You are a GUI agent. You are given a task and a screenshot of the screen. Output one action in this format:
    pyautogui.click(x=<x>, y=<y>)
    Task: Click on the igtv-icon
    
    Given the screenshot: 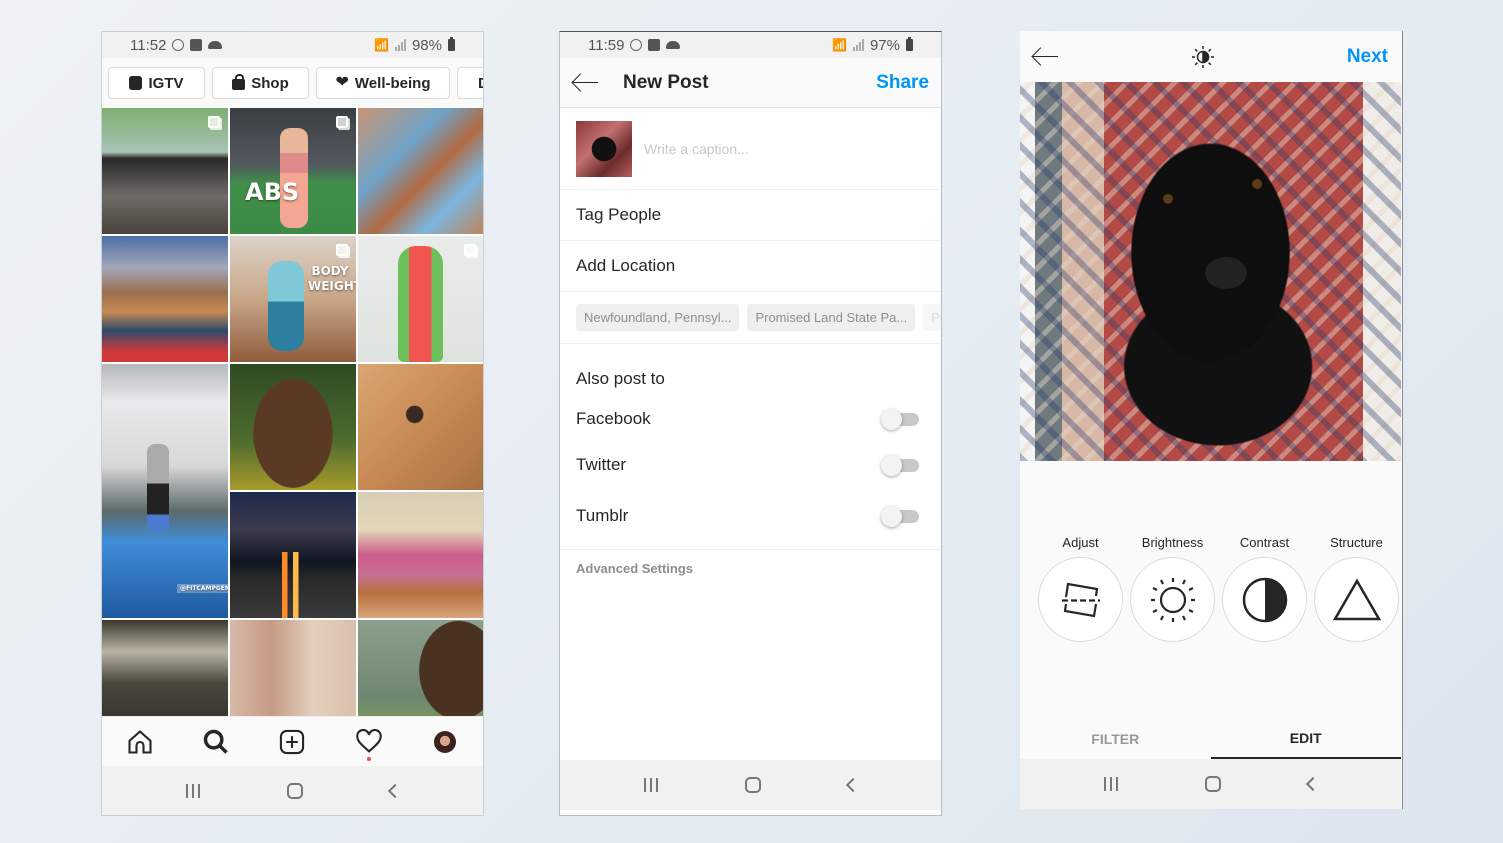 What is the action you would take?
    pyautogui.click(x=136, y=83)
    